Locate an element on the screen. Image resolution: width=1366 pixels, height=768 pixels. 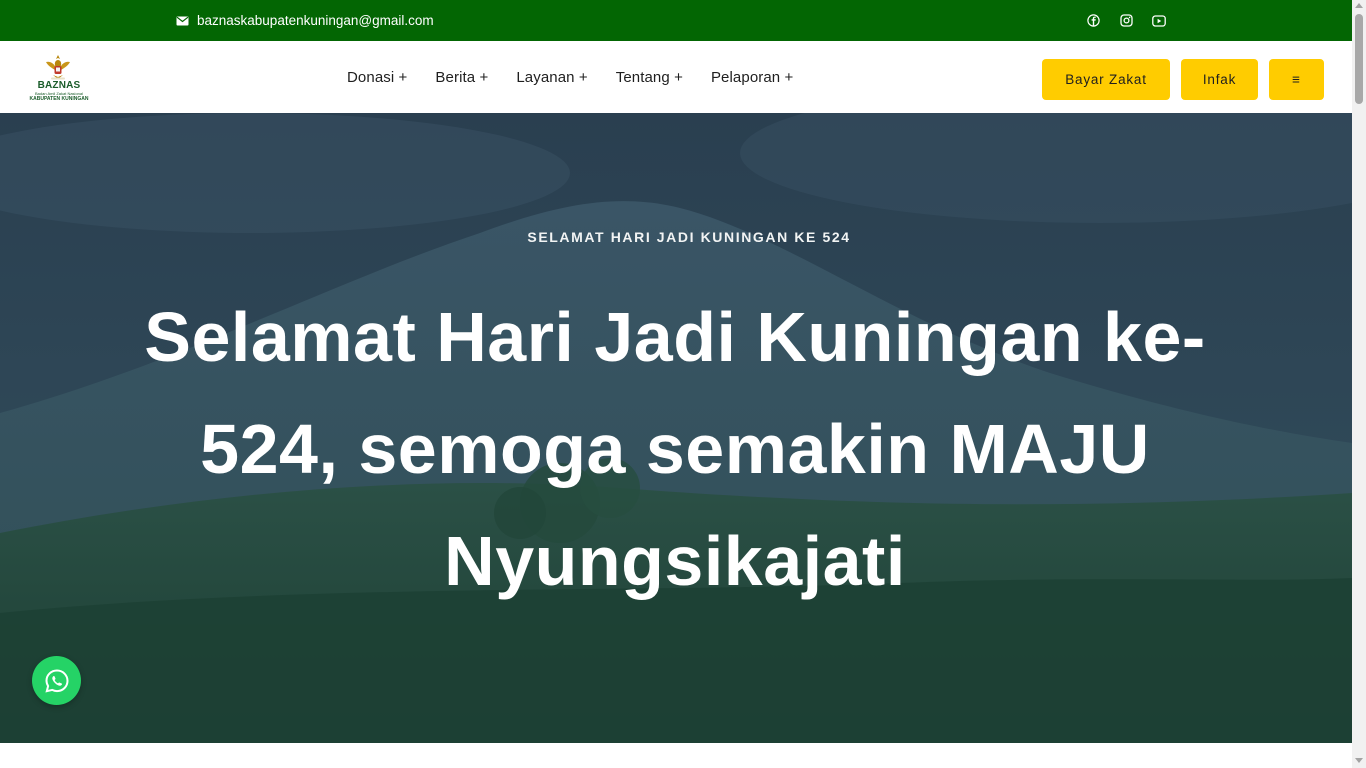
whatsapp-chat-button is located at coordinates (56, 680).